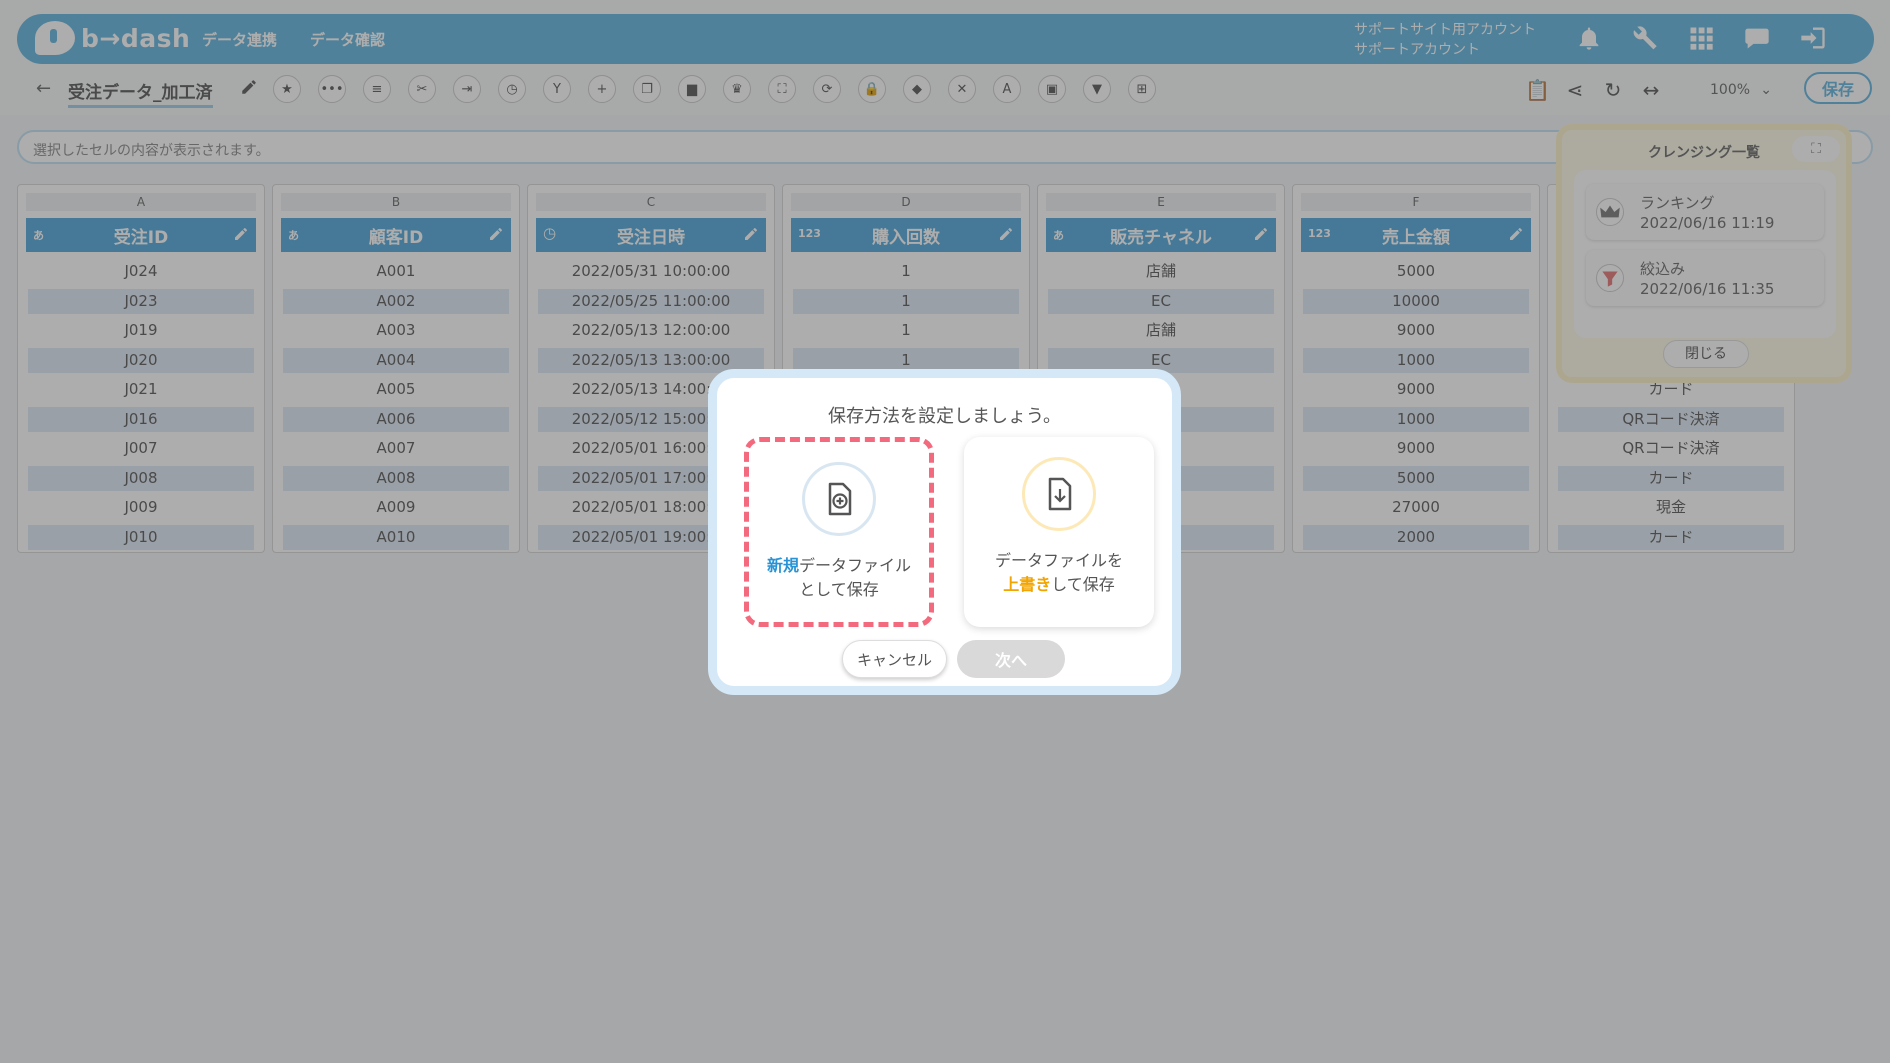 The image size is (1890, 1063). Describe the element at coordinates (855, 565) in the screenshot. I see `option-text-part: データファイル` at that location.